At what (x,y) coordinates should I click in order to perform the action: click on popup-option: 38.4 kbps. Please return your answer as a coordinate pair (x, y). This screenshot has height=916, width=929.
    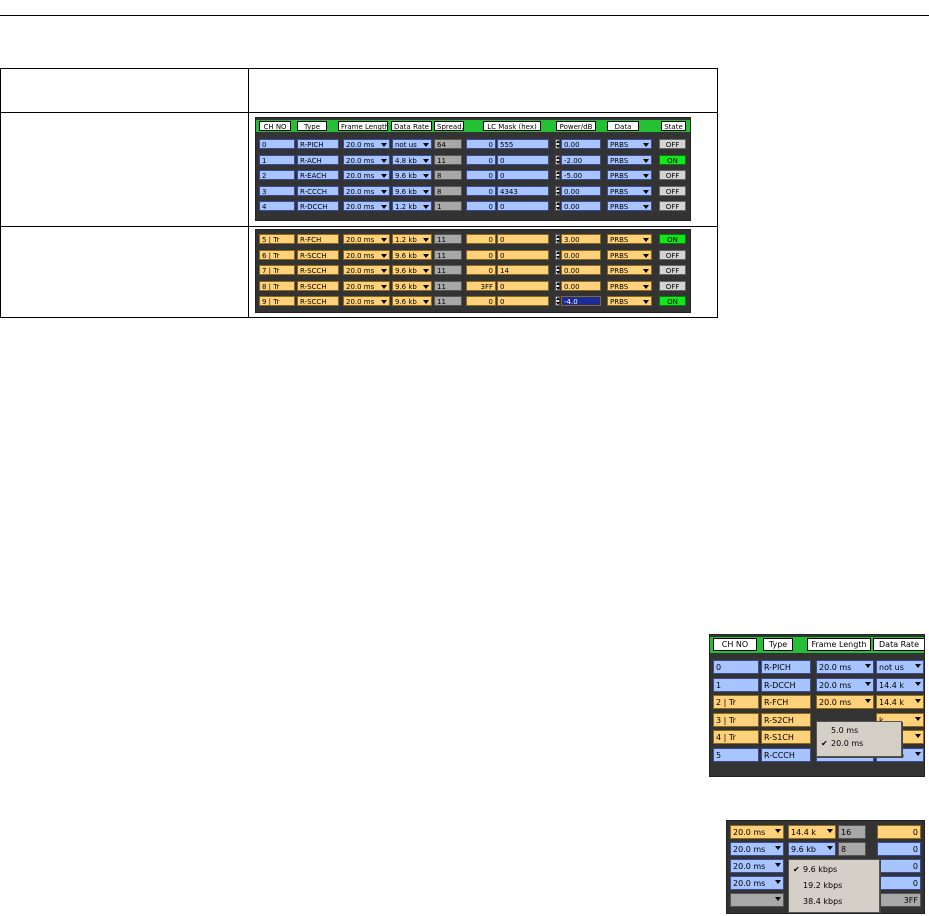
    Looking at the image, I should click on (834, 902).